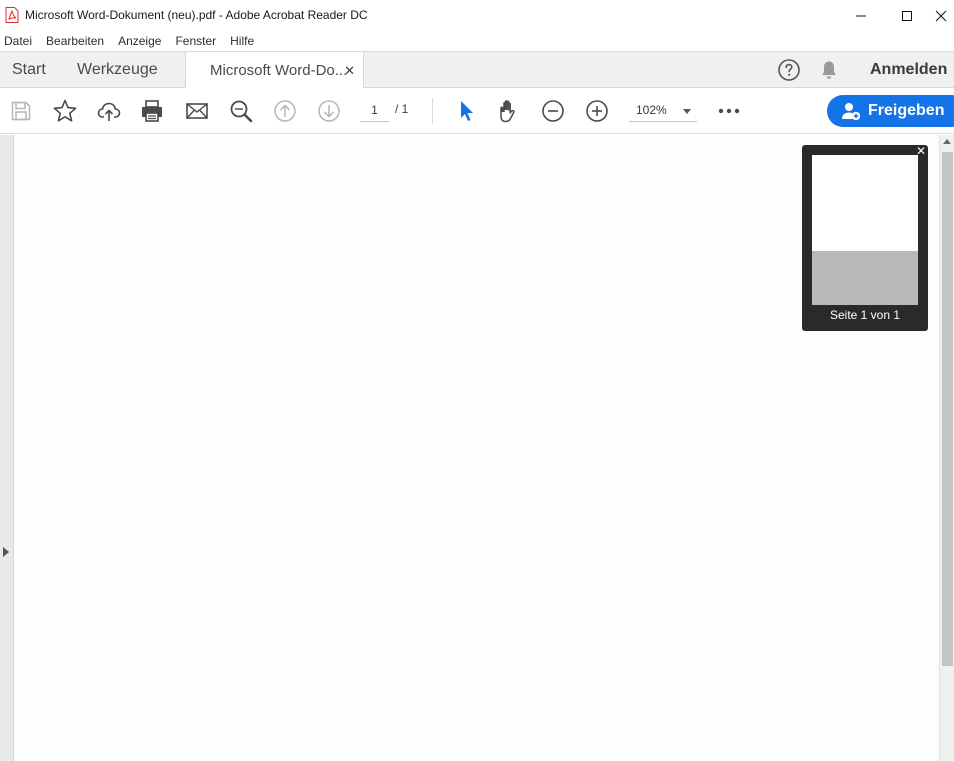 This screenshot has height=761, width=954. I want to click on page-thumbnail-popover: ✕ Seite 1 von 1, so click(865, 238).